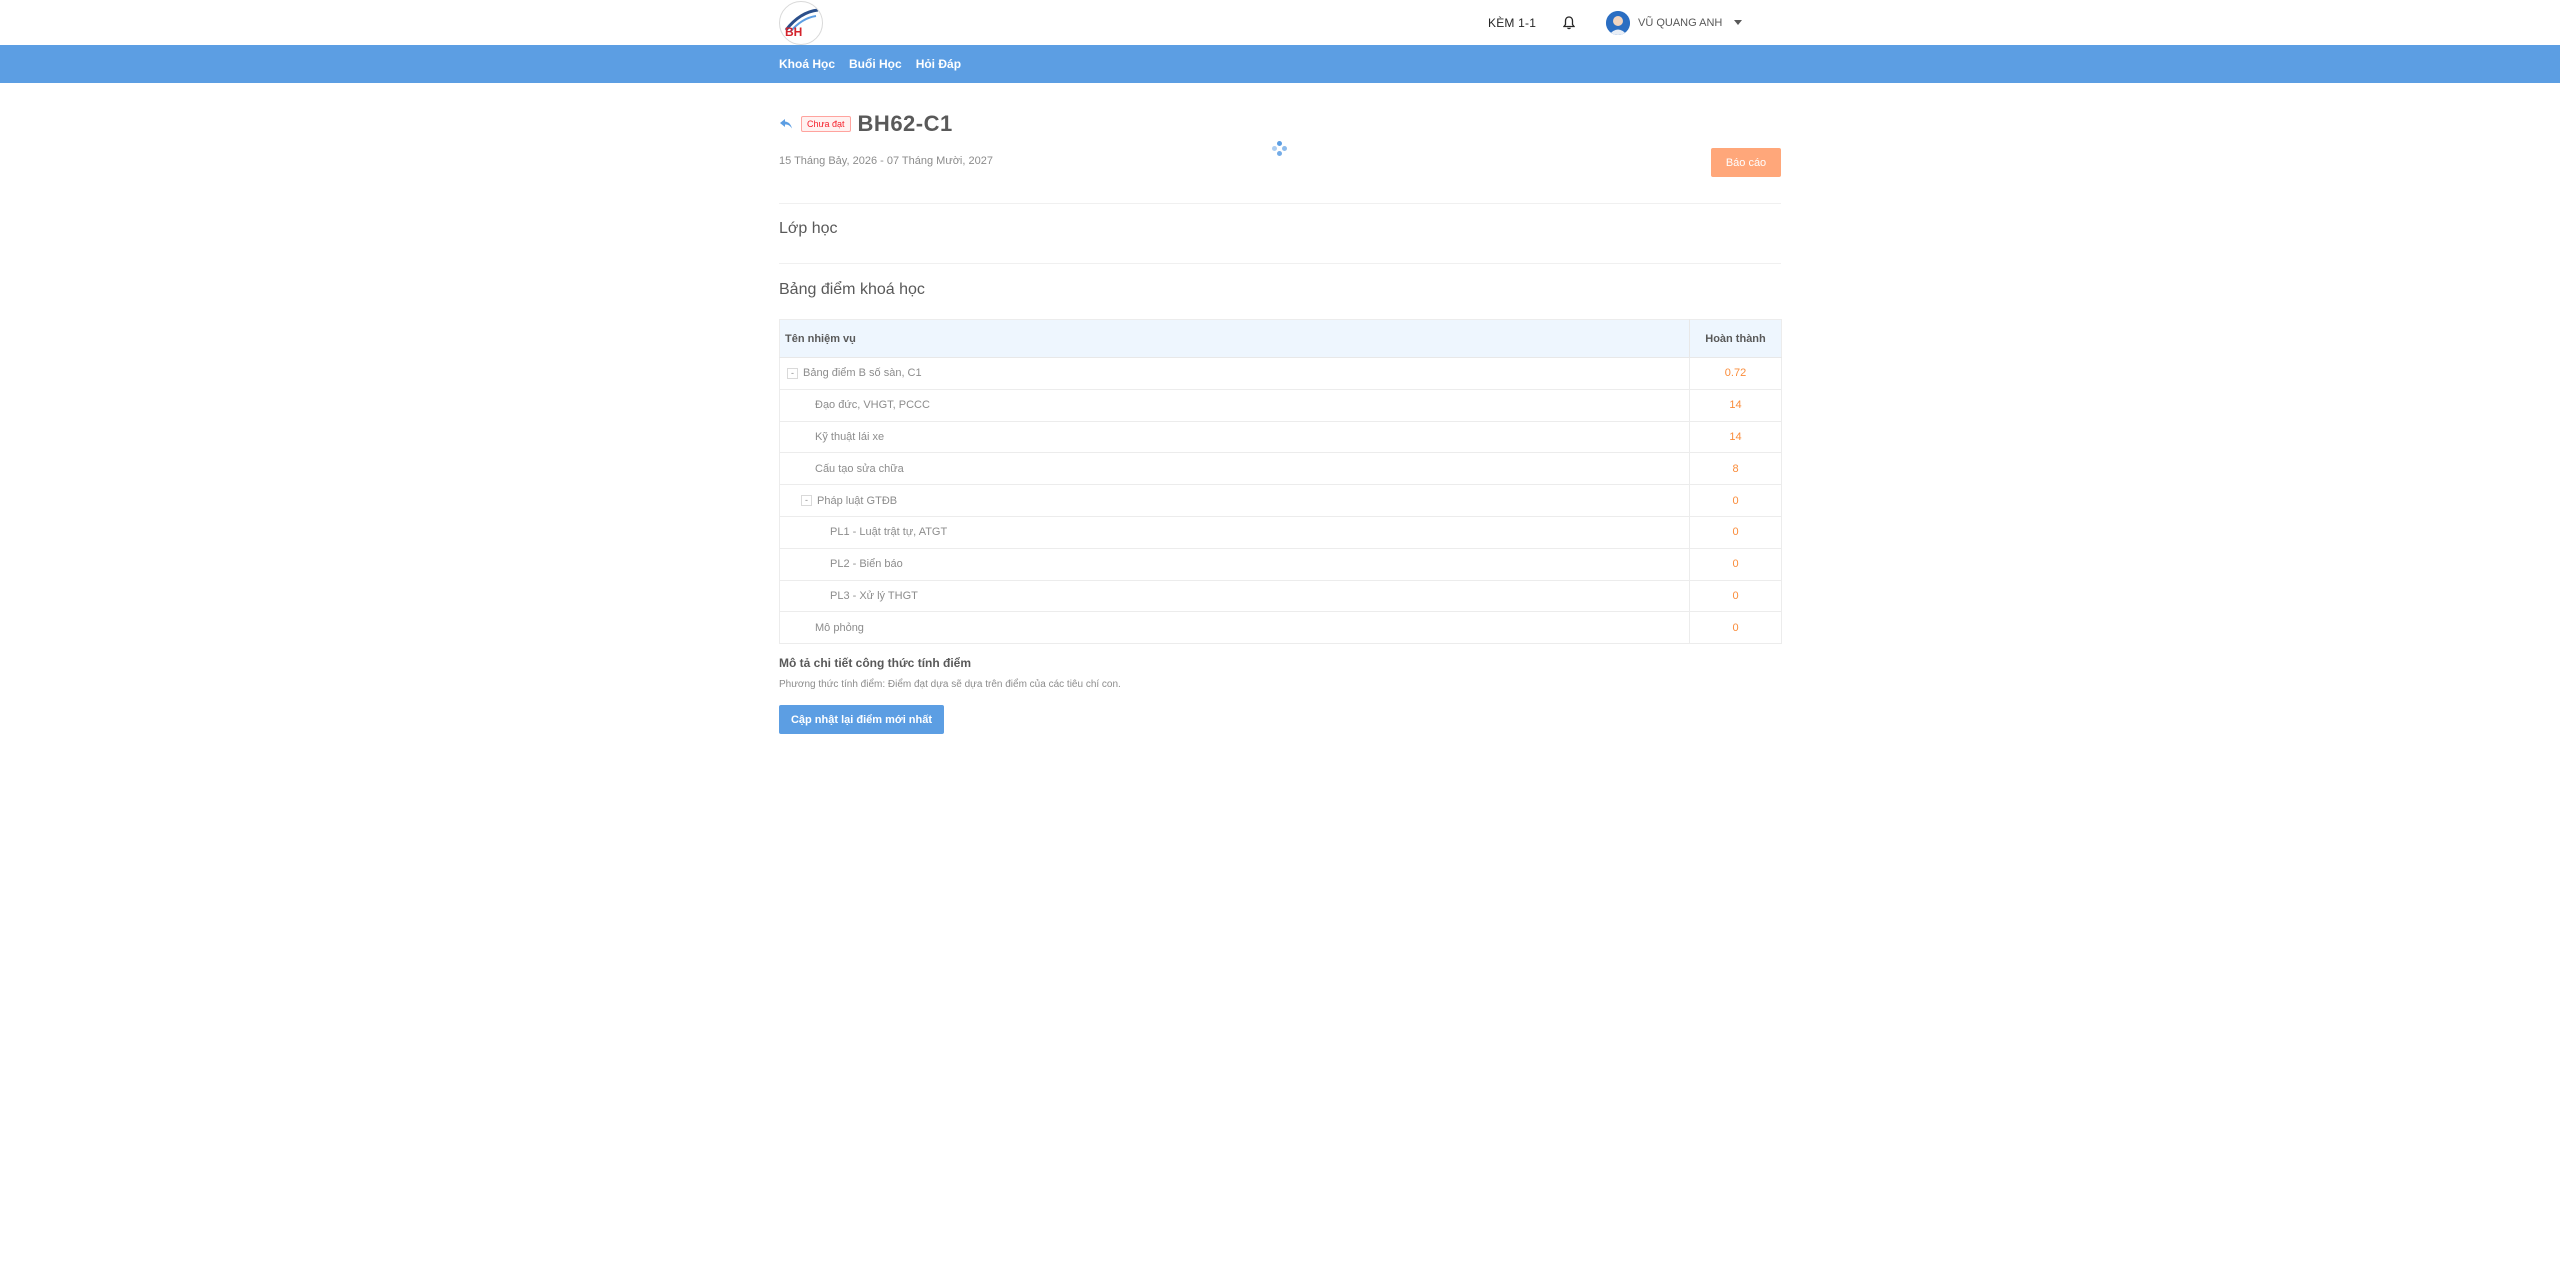 This screenshot has width=2560, height=1271. I want to click on logo-text: BH, so click(794, 32).